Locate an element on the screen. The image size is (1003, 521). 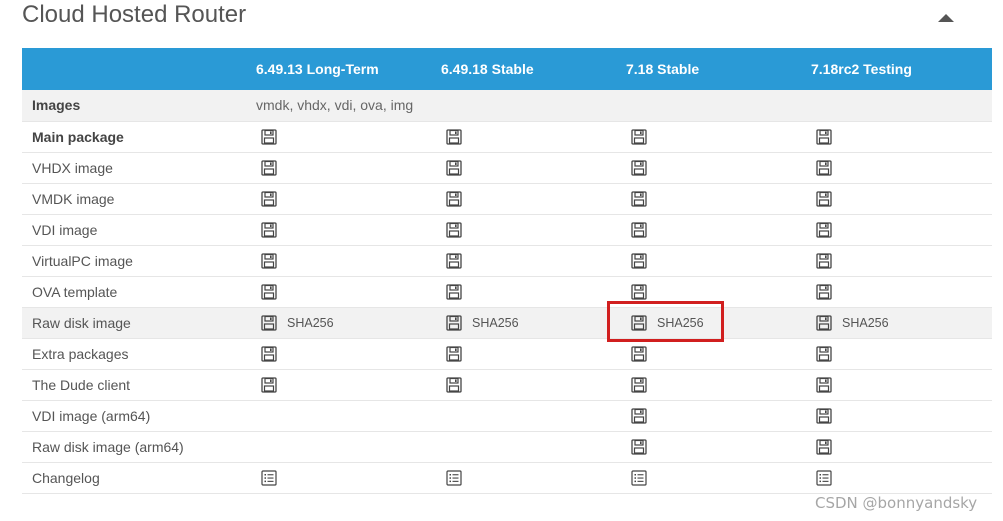
header-empty-cell is located at coordinates (139, 69).